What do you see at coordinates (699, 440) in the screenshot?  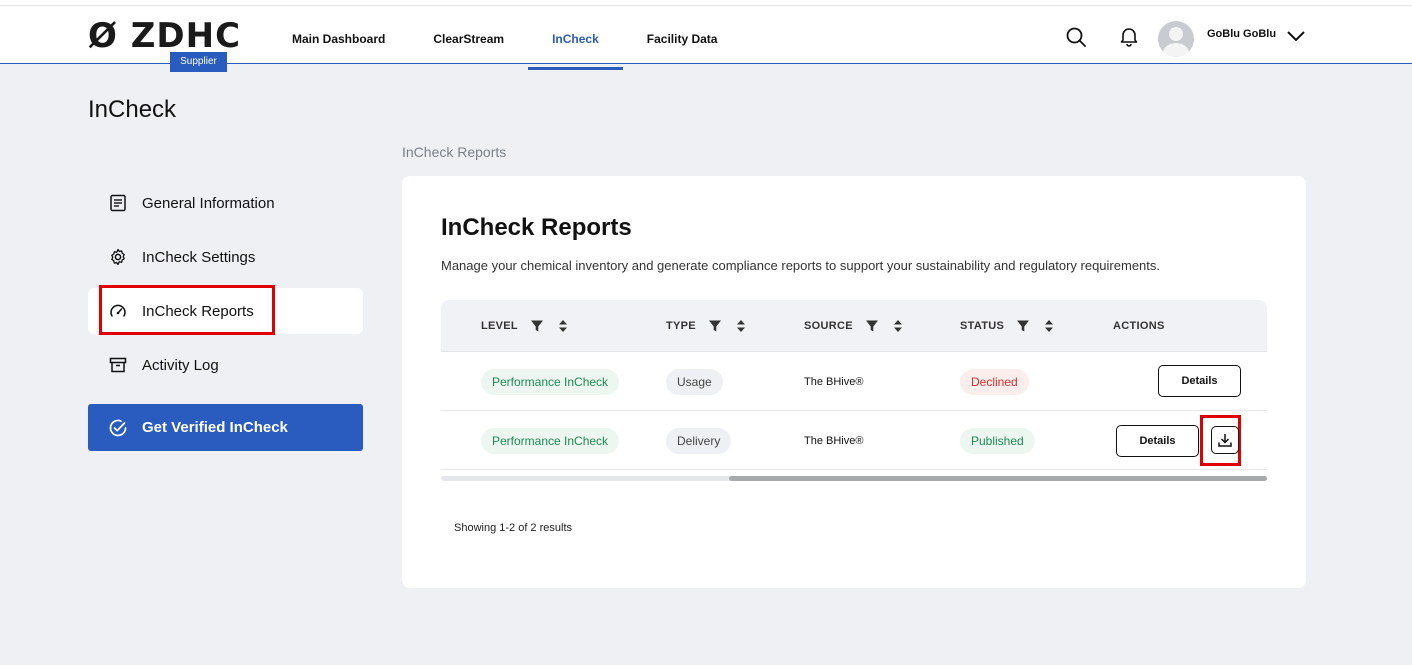 I see `type-badge: Delivery` at bounding box center [699, 440].